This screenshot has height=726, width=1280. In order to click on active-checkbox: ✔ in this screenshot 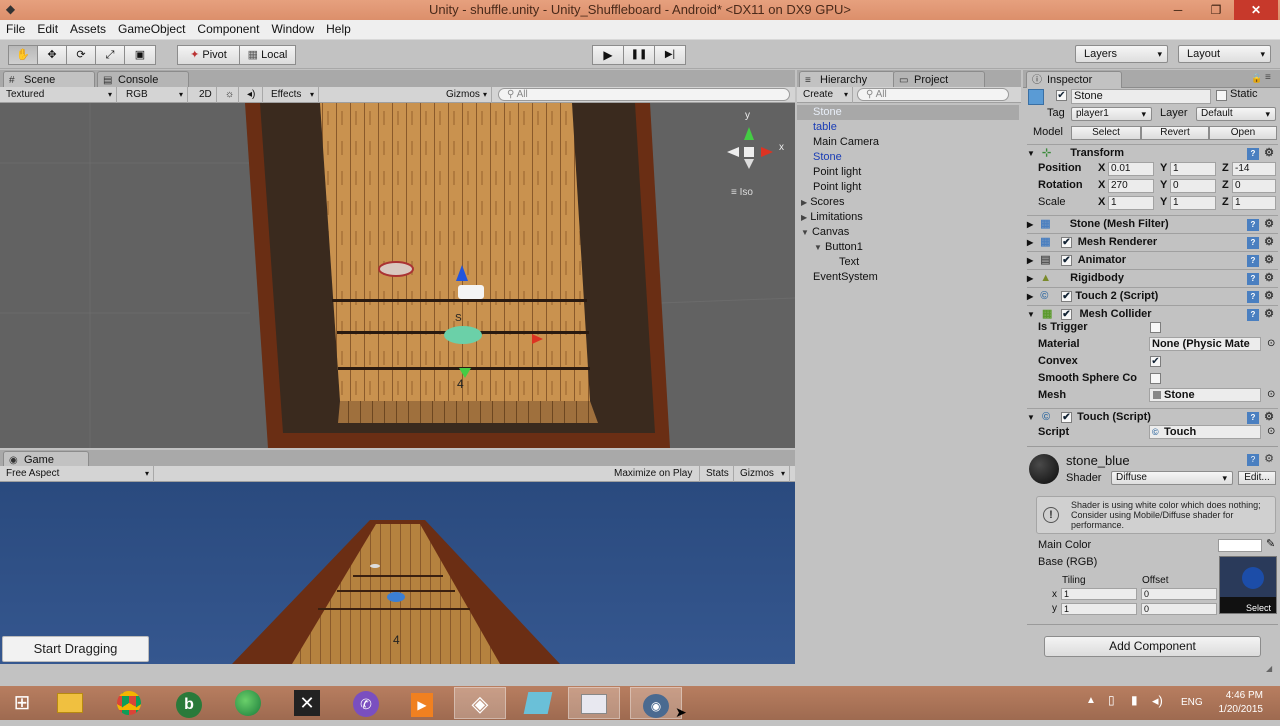, I will do `click(1061, 95)`.